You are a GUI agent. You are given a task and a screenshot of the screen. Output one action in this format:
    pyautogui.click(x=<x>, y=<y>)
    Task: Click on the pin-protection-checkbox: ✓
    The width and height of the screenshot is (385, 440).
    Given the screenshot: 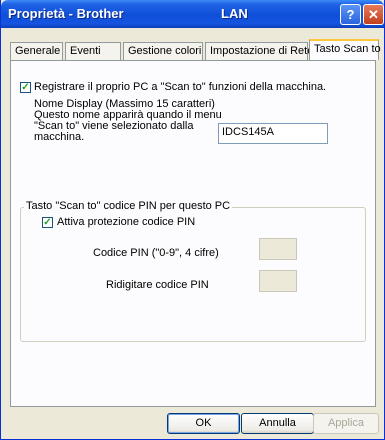 What is the action you would take?
    pyautogui.click(x=47, y=222)
    